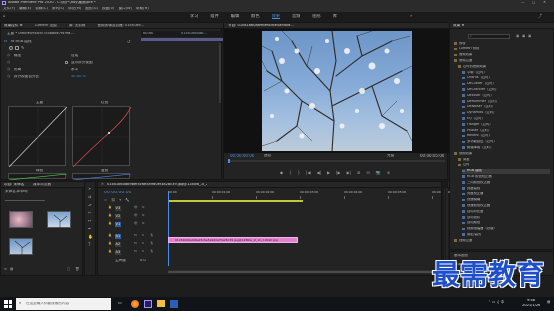 This screenshot has height=311, width=554. What do you see at coordinates (128, 42) in the screenshot?
I see `reset-icon: ↺` at bounding box center [128, 42].